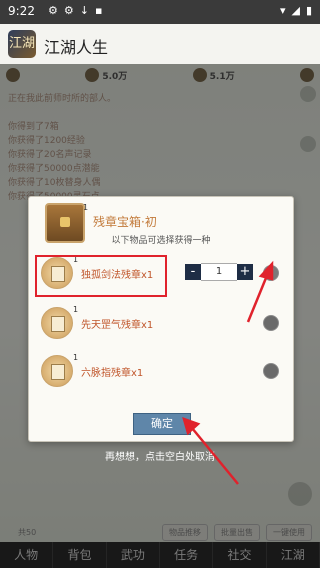 The image size is (320, 568). What do you see at coordinates (161, 241) in the screenshot?
I see `dialog-subtitle: 以下物品可选择获得一种` at bounding box center [161, 241].